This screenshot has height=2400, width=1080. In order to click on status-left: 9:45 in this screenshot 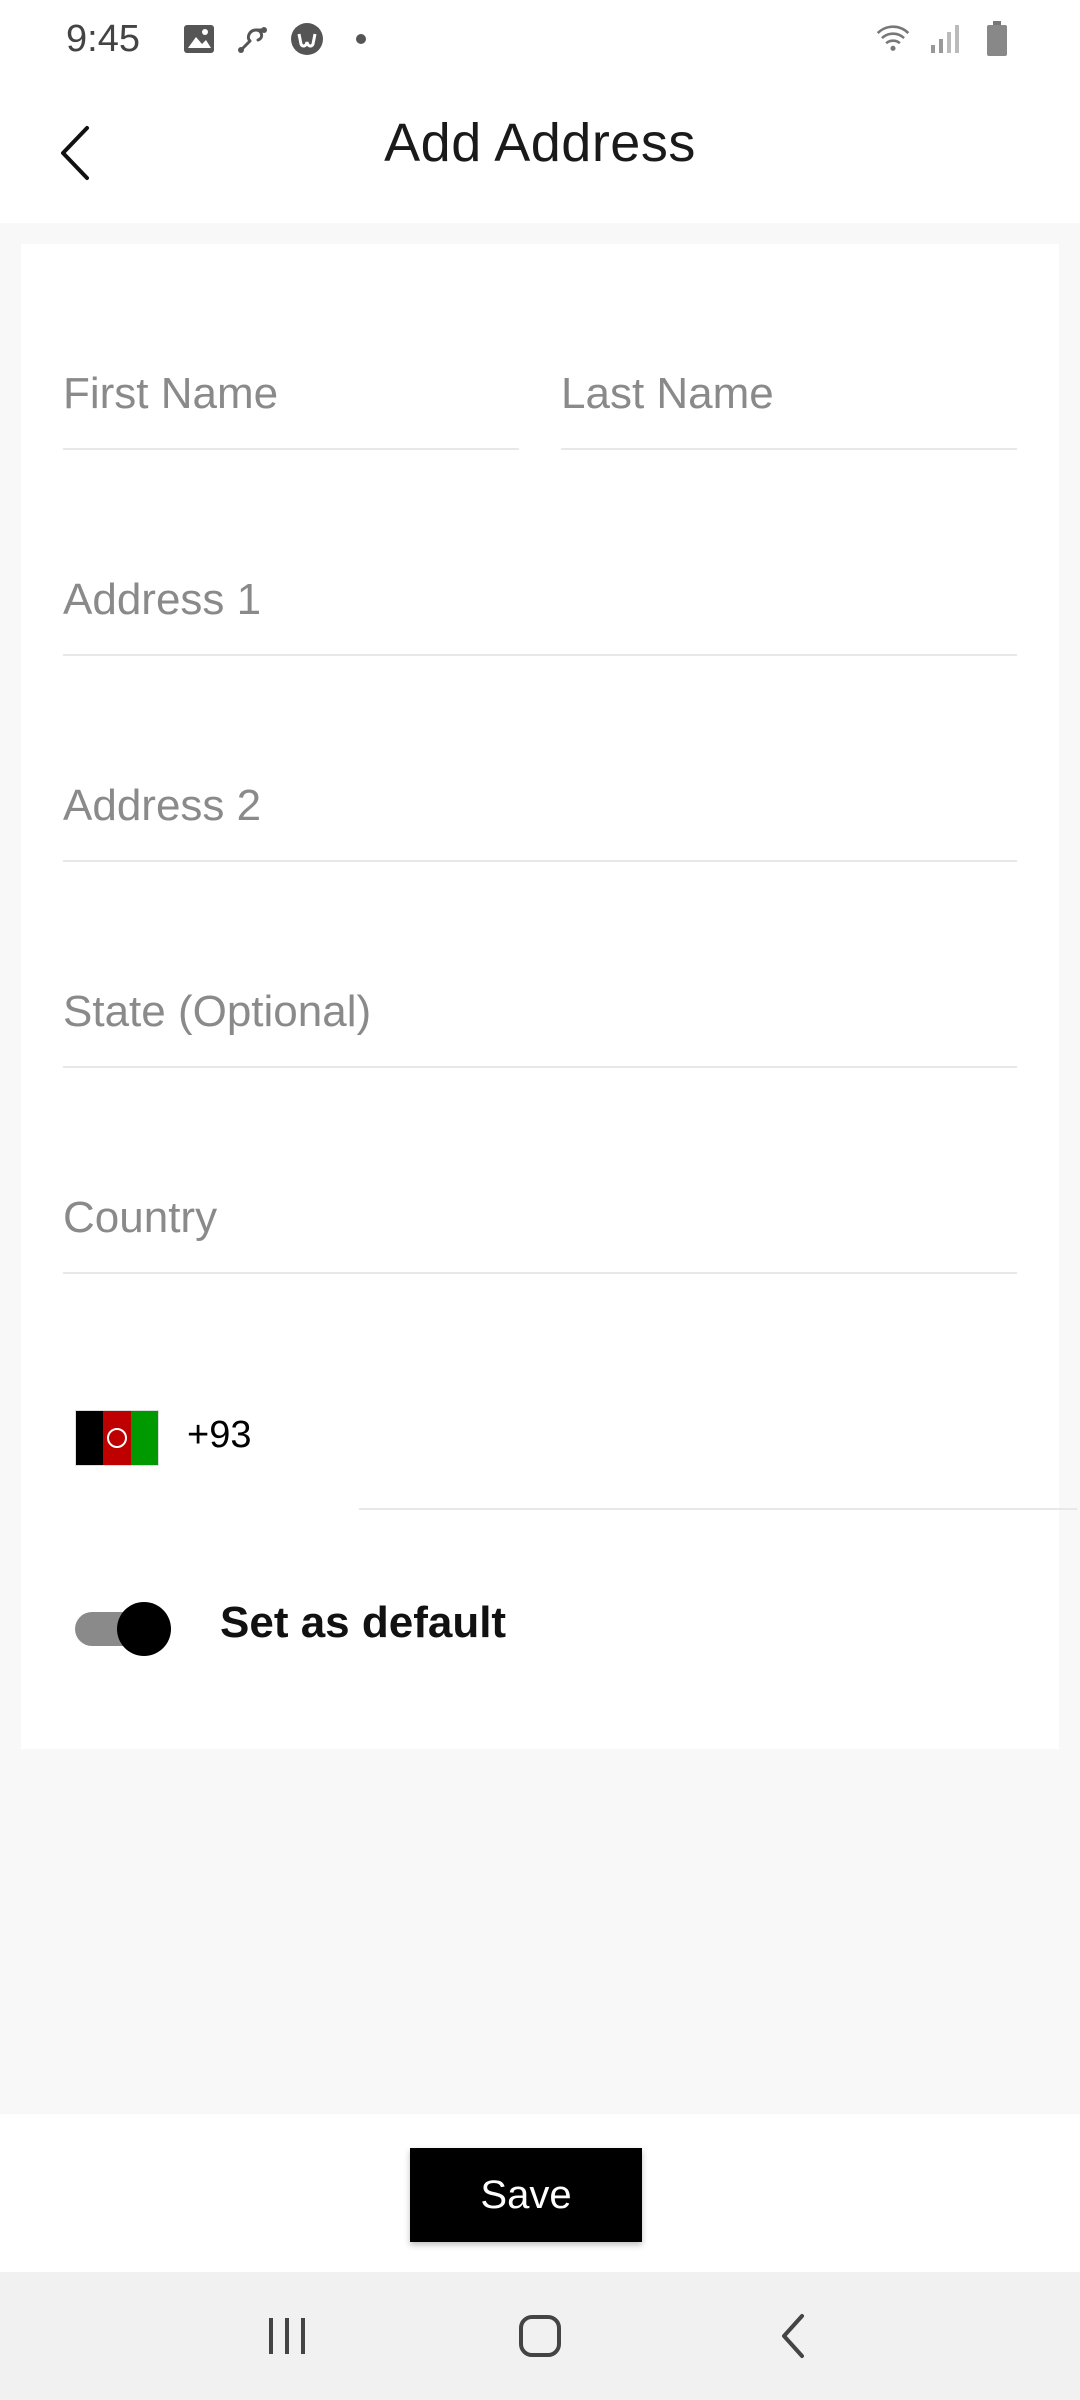, I will do `click(222, 39)`.